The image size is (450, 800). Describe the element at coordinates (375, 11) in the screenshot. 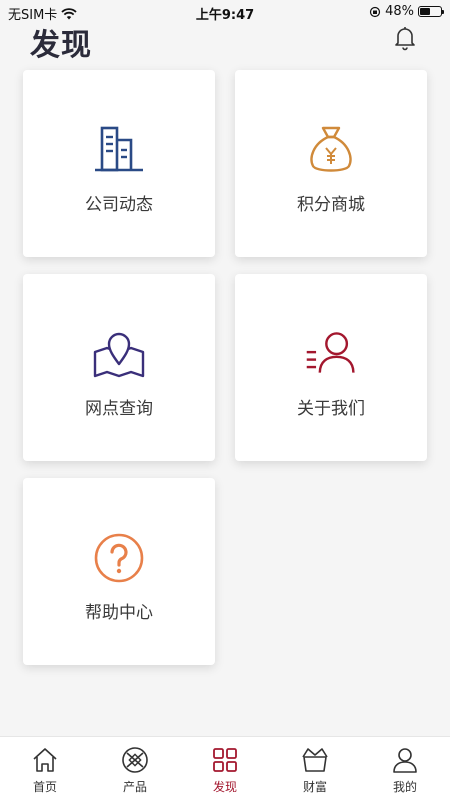

I see `orientation-lock-icon` at that location.